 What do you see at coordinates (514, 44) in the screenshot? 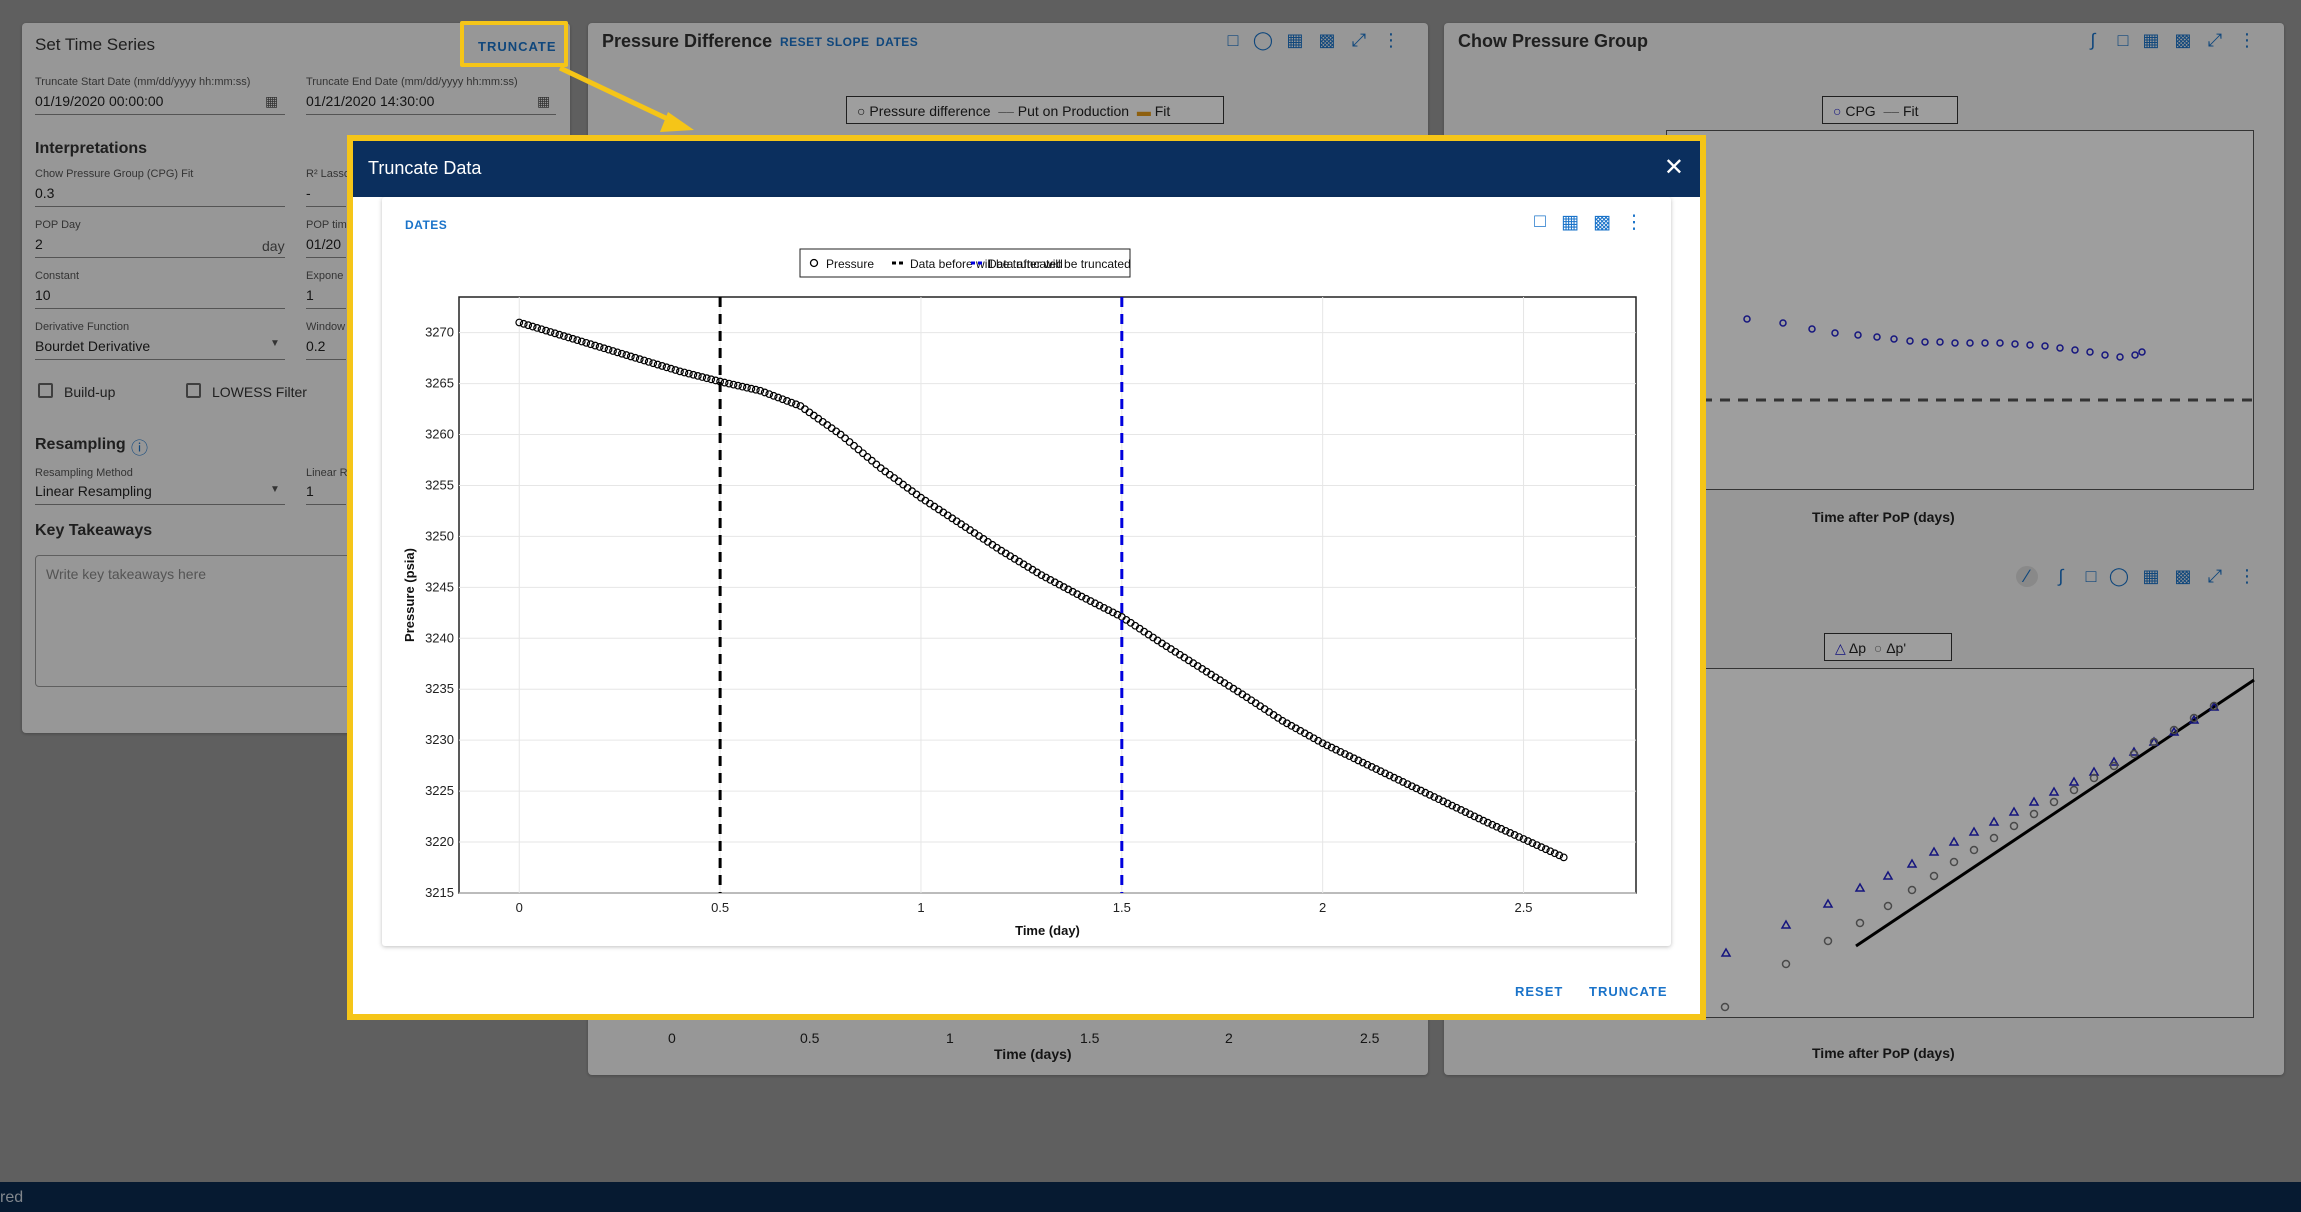
I see `truncate-highlight` at bounding box center [514, 44].